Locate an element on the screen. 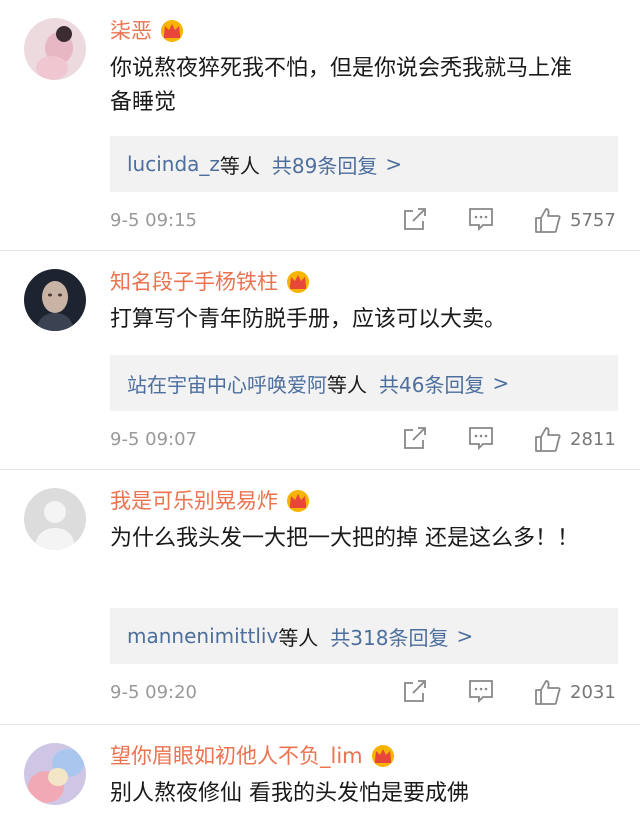 This screenshot has height=826, width=640. username: 知名段子手杨铁柱 is located at coordinates (194, 282).